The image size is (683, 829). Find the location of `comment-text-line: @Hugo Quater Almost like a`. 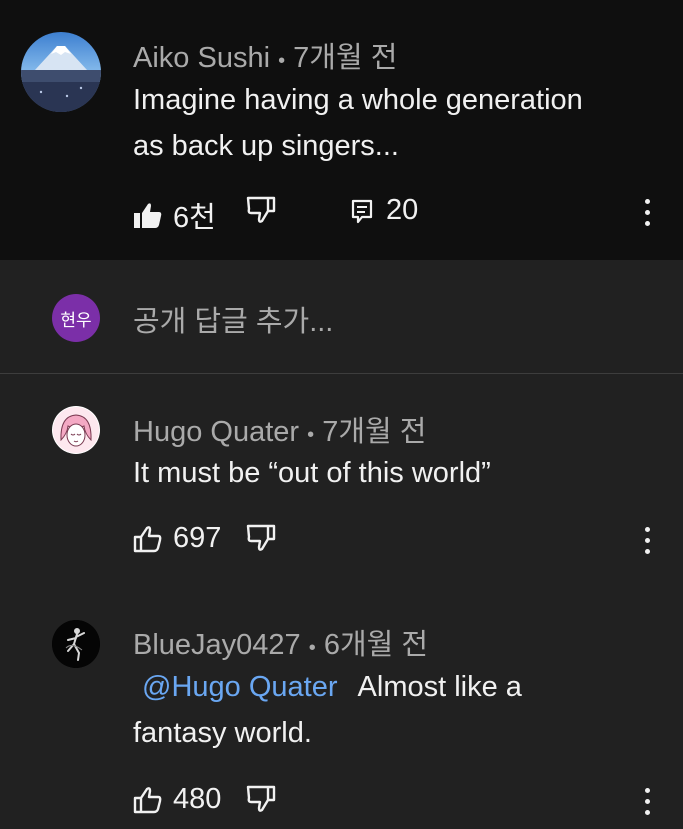

comment-text-line: @Hugo Quater Almost like a is located at coordinates (327, 687).